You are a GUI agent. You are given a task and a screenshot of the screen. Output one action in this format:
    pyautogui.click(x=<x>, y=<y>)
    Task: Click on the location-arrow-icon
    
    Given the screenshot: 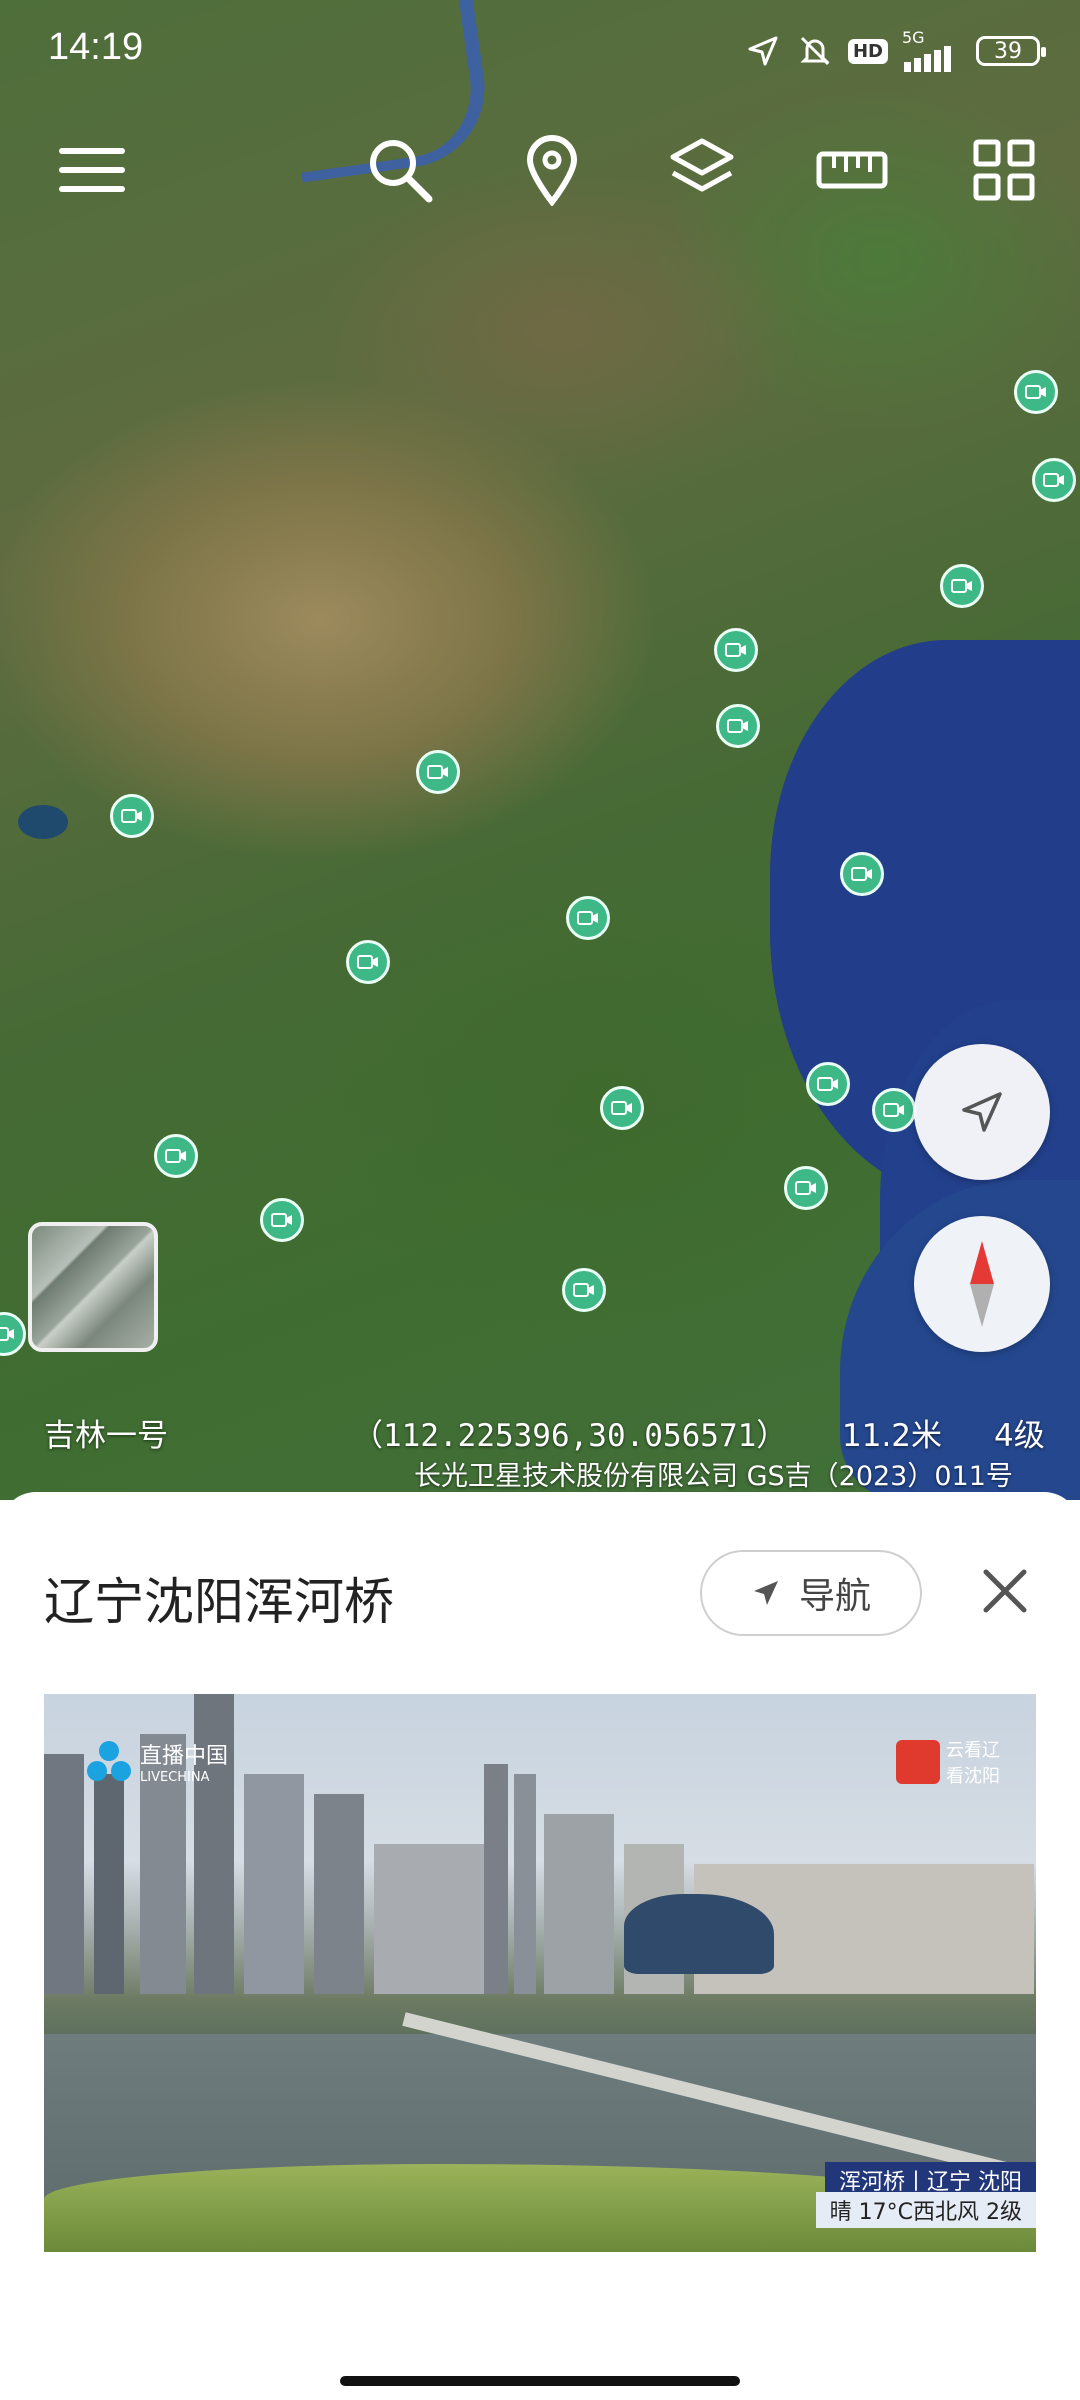 What is the action you would take?
    pyautogui.click(x=763, y=51)
    